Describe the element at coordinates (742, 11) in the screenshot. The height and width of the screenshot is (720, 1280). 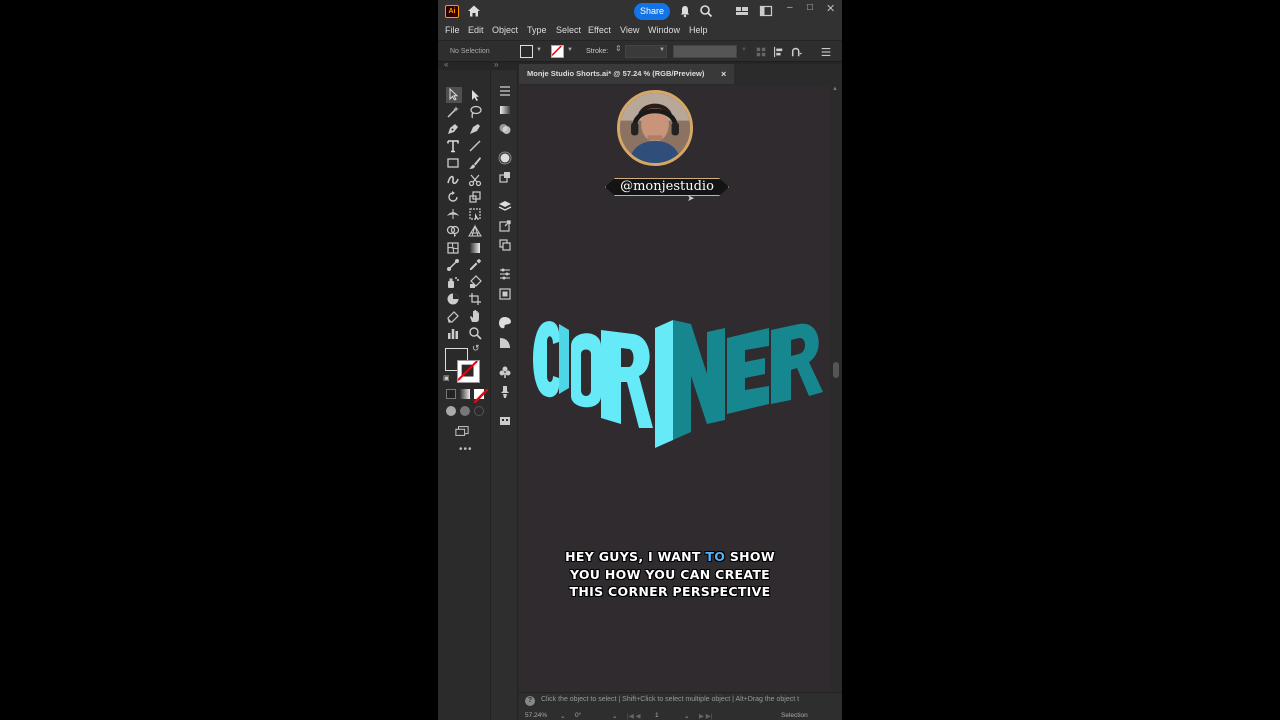
I see `arrange-documents-icon` at that location.